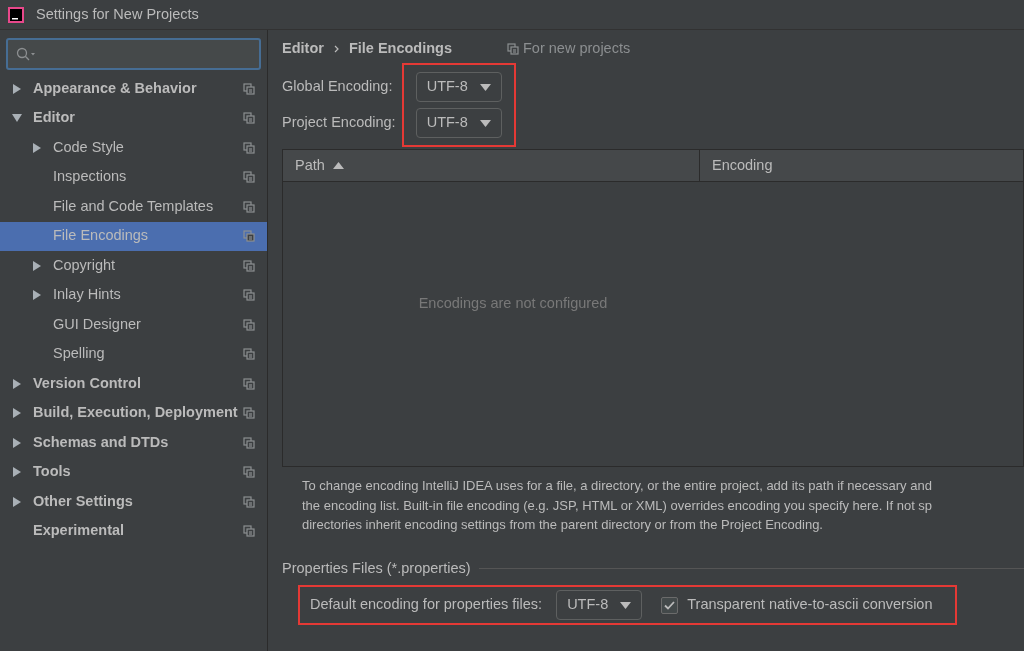 This screenshot has width=1024, height=651. What do you see at coordinates (85, 265) in the screenshot?
I see `tree-item-label: Copyright` at bounding box center [85, 265].